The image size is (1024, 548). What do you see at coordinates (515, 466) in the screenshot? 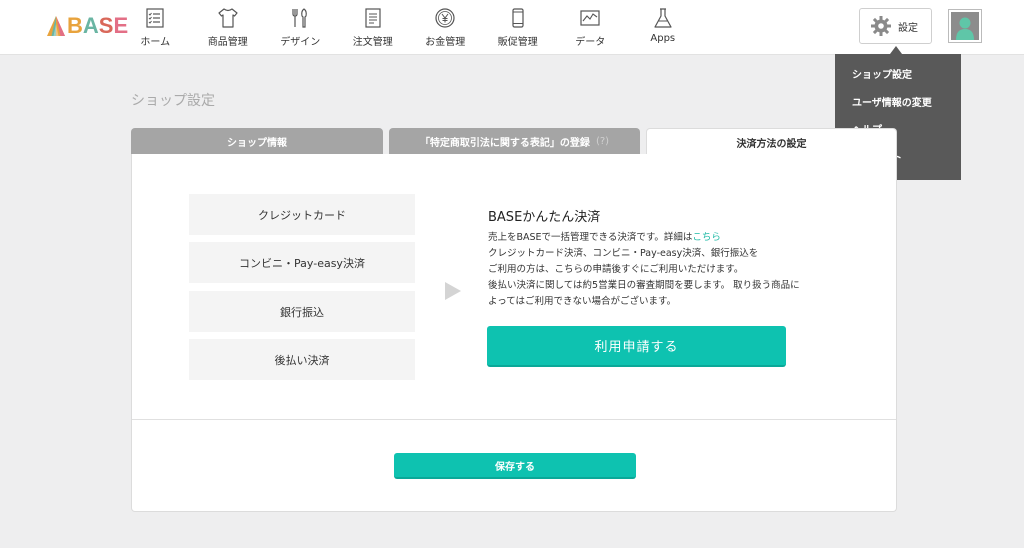
I see `save-button: 保存する` at bounding box center [515, 466].